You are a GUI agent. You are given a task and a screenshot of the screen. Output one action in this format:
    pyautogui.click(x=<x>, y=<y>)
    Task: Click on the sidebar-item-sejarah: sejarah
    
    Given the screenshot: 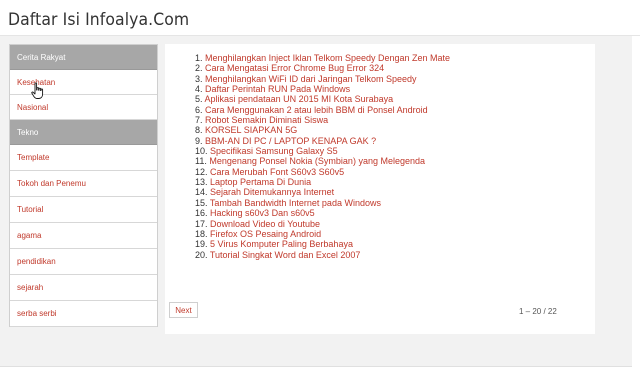 What is the action you would take?
    pyautogui.click(x=83, y=288)
    